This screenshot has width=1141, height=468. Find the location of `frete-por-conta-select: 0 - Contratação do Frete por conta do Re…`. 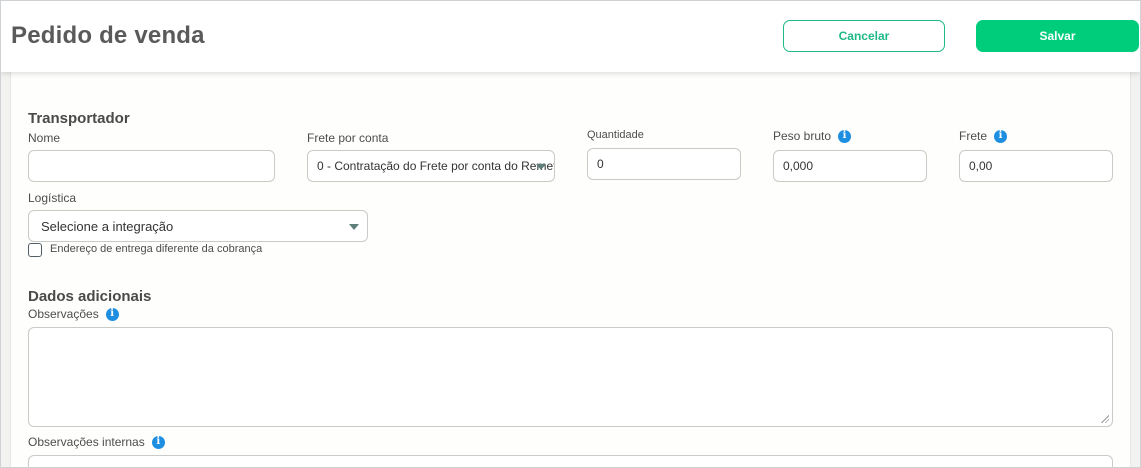

frete-por-conta-select: 0 - Contratação do Frete por conta do Re… is located at coordinates (431, 166).